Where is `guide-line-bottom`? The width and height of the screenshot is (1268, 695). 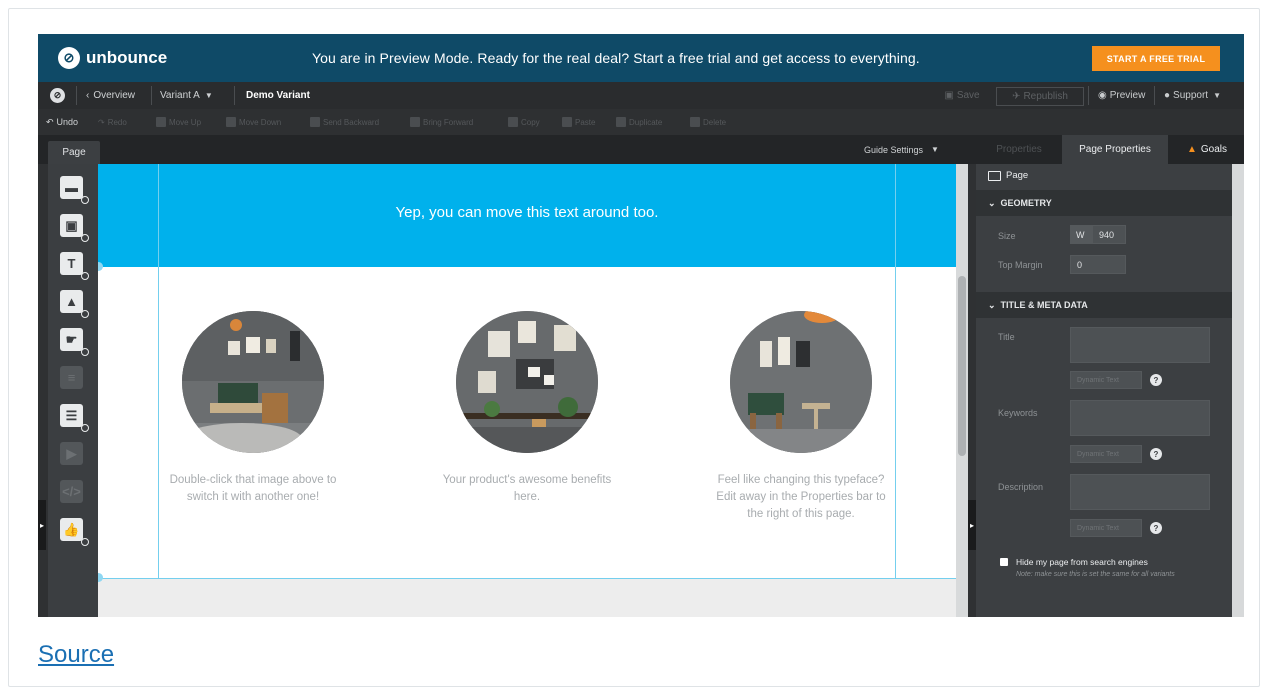
guide-line-bottom is located at coordinates (527, 578).